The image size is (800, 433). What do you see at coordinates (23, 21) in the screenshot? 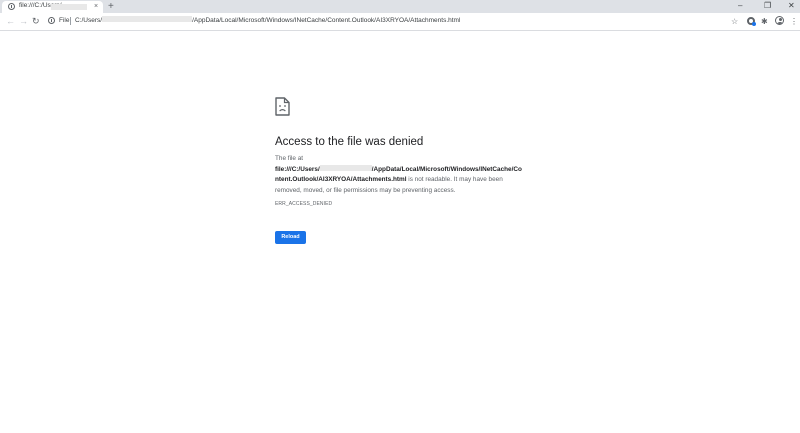
I see `forward-button: →` at bounding box center [23, 21].